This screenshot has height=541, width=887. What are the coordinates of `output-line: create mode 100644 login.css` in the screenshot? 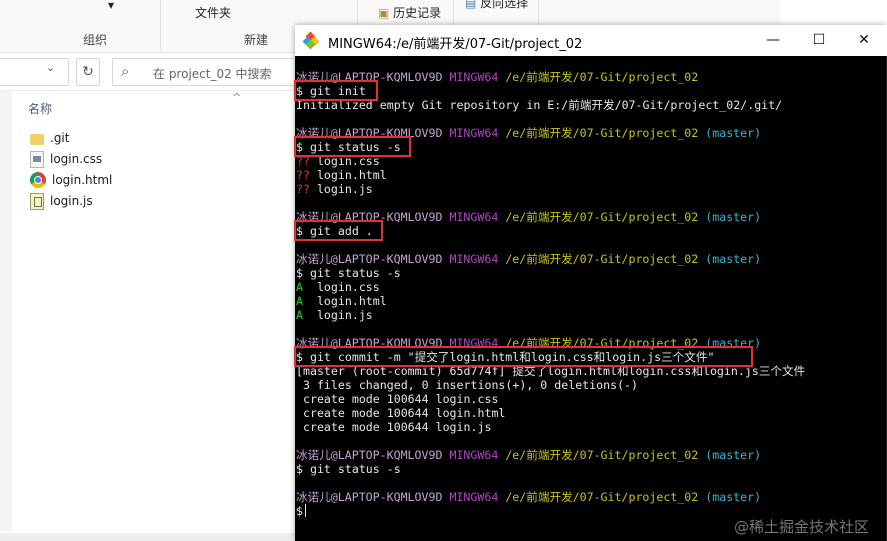 It's located at (397, 399).